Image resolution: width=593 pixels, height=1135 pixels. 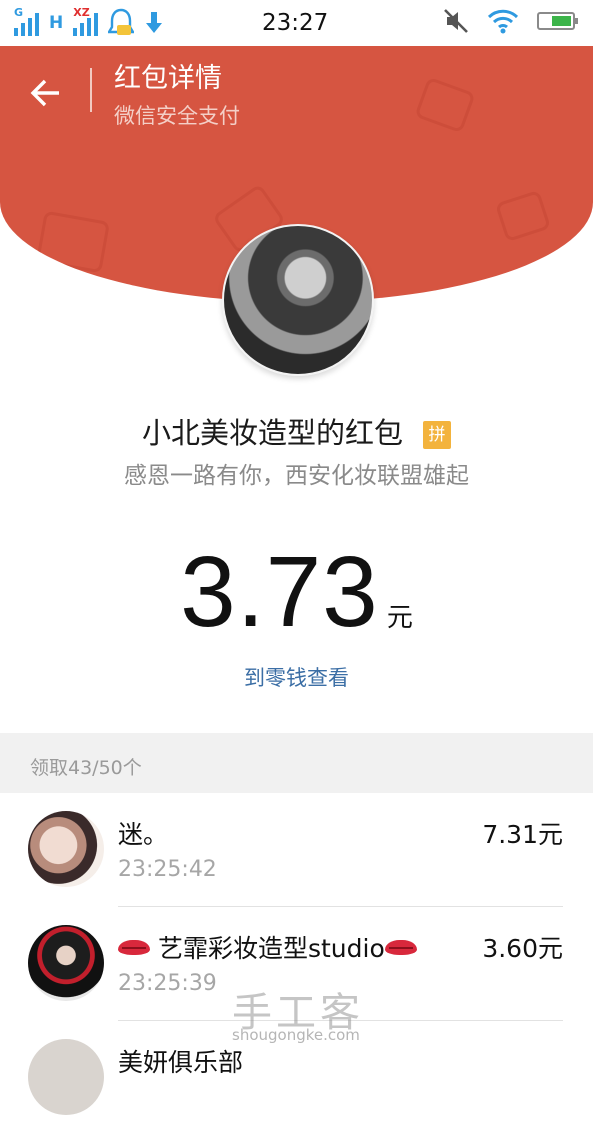 I want to click on receive-amount: 3.60元, so click(x=522, y=948).